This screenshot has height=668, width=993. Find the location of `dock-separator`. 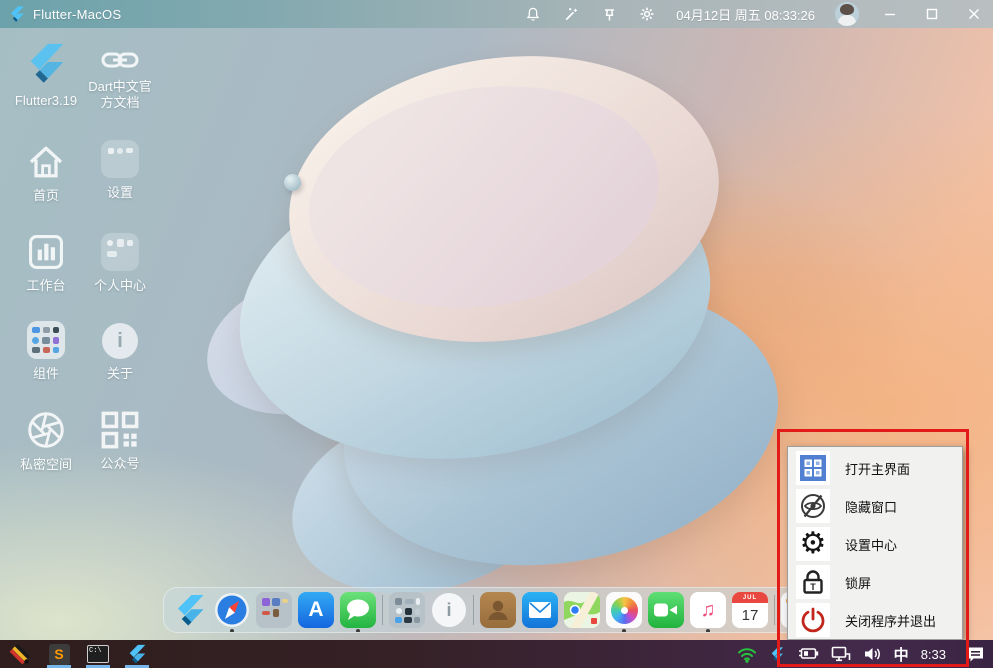

dock-separator is located at coordinates (382, 610).